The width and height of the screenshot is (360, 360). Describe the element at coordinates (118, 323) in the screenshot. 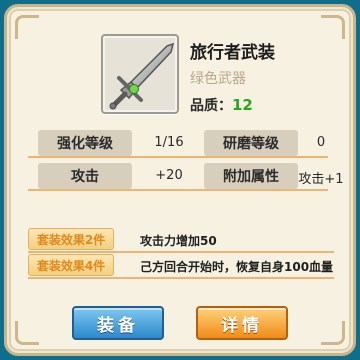

I see `equip-button: 装备` at that location.